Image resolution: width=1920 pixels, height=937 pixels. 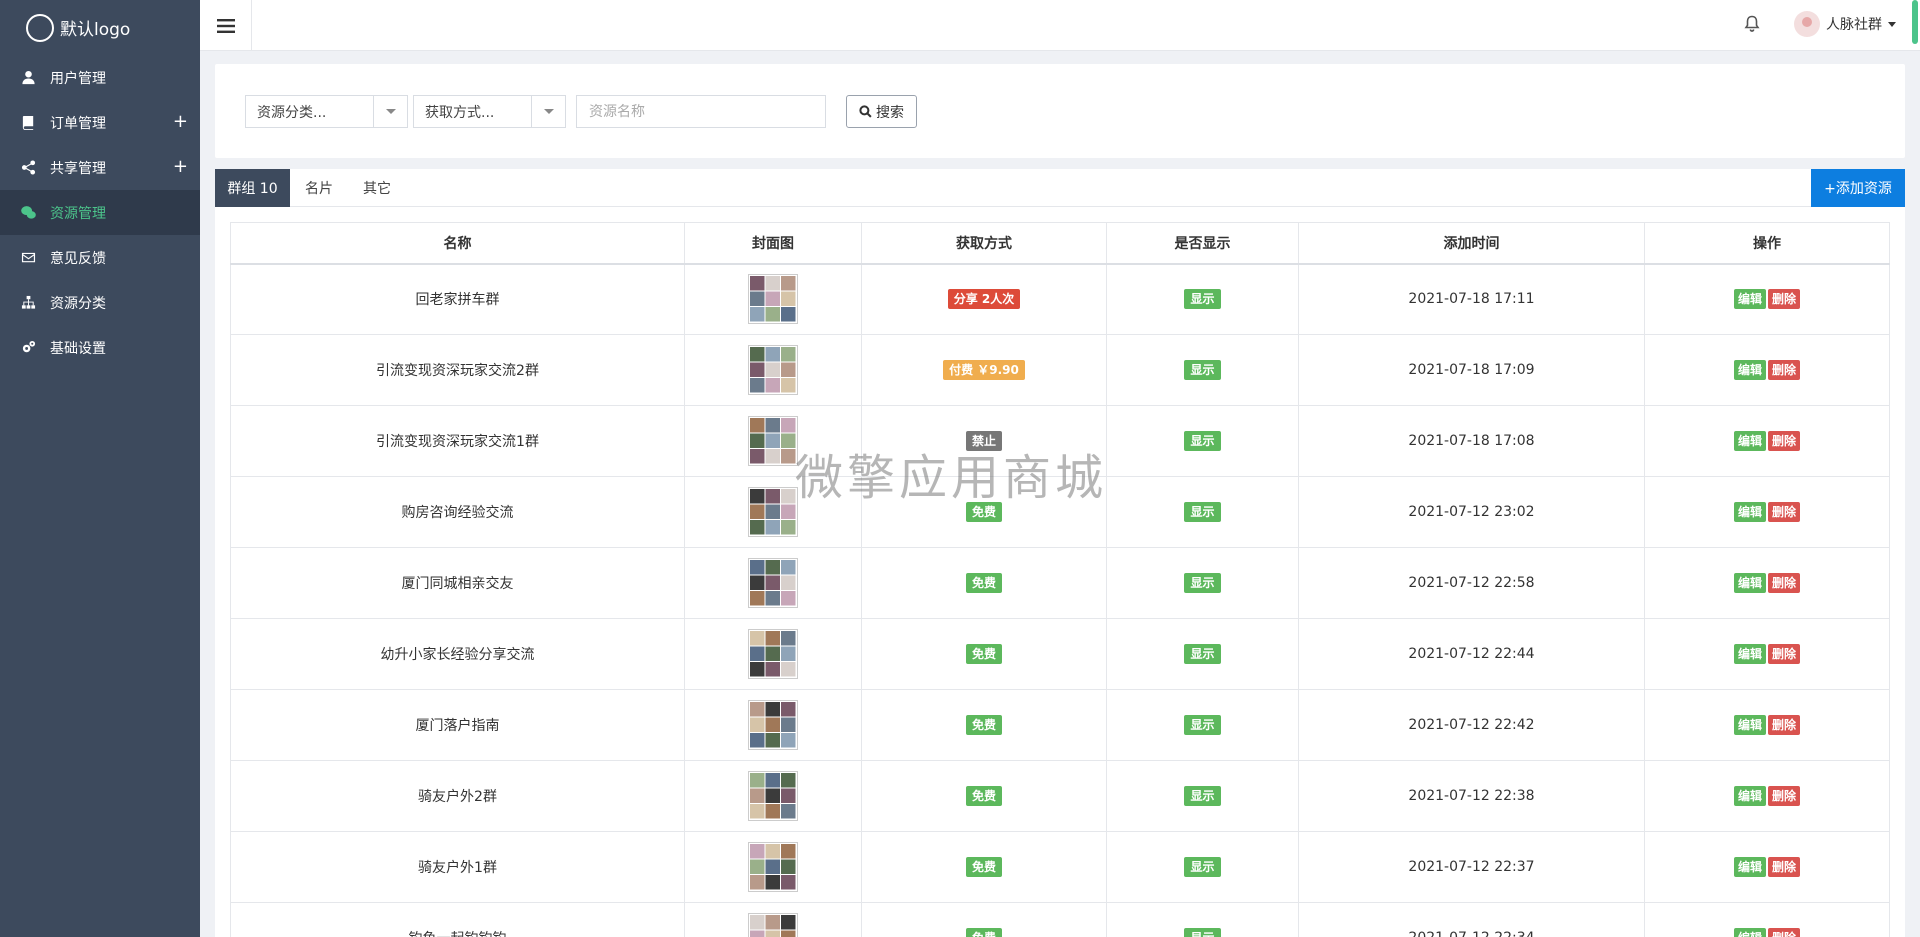 I want to click on tab-label: 名片, so click(x=319, y=189).